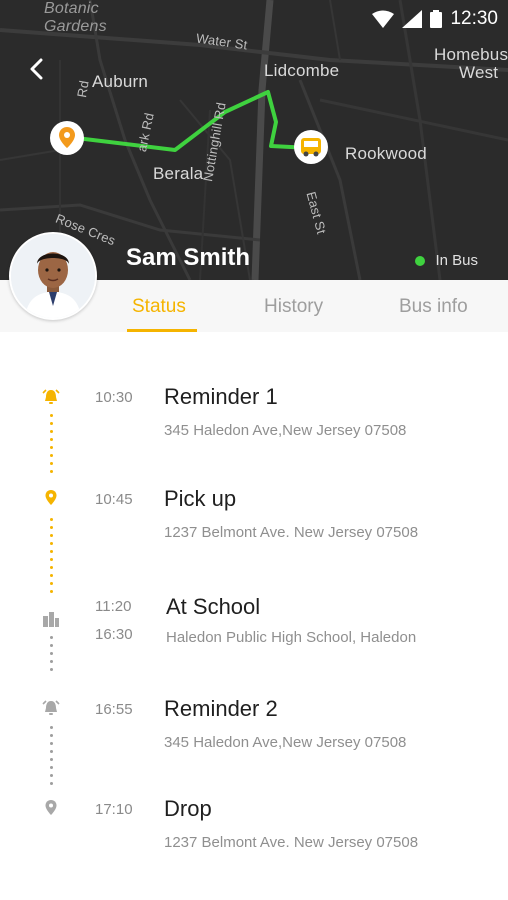 This screenshot has width=508, height=900. I want to click on online-dot, so click(420, 260).